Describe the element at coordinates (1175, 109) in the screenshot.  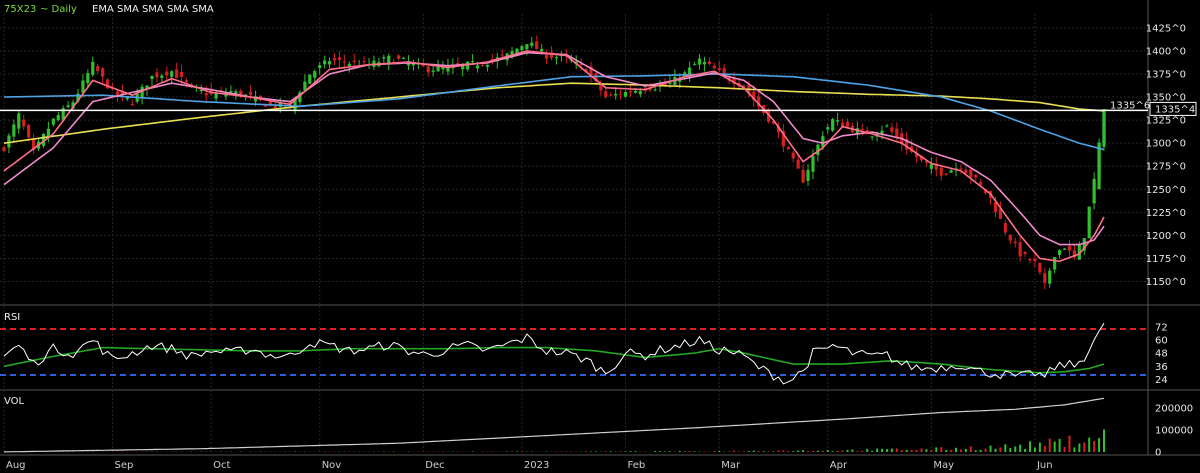
I see `axis-price-box-label: 1335^4` at that location.